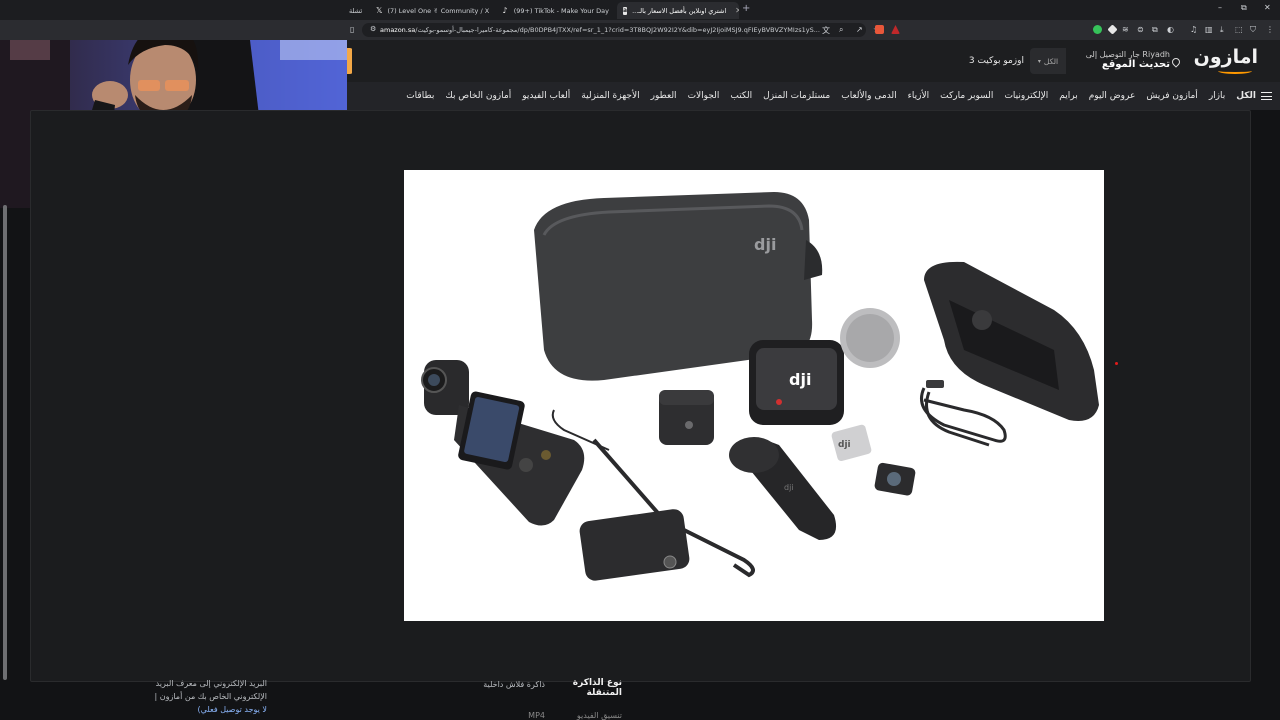  I want to click on amazon-smile-icon, so click(1235, 71).